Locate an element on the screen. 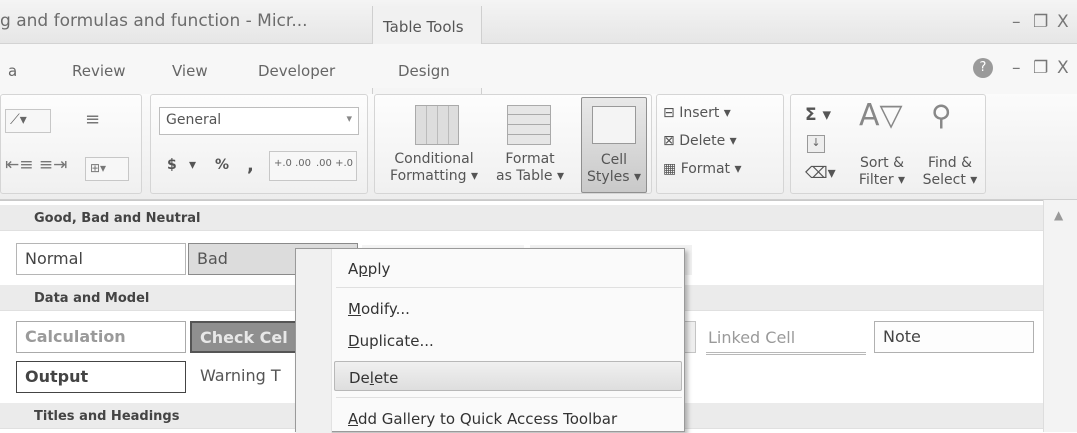 The image size is (1077, 433). clear-icon: ⌫▾ is located at coordinates (820, 172).